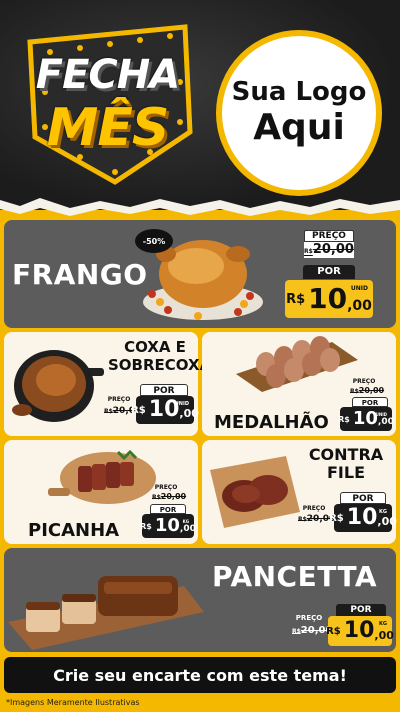 Image resolution: width=400 pixels, height=712 pixels. What do you see at coordinates (385, 422) in the screenshot?
I see `medalhao-price-dec: ,00` at bounding box center [385, 422].